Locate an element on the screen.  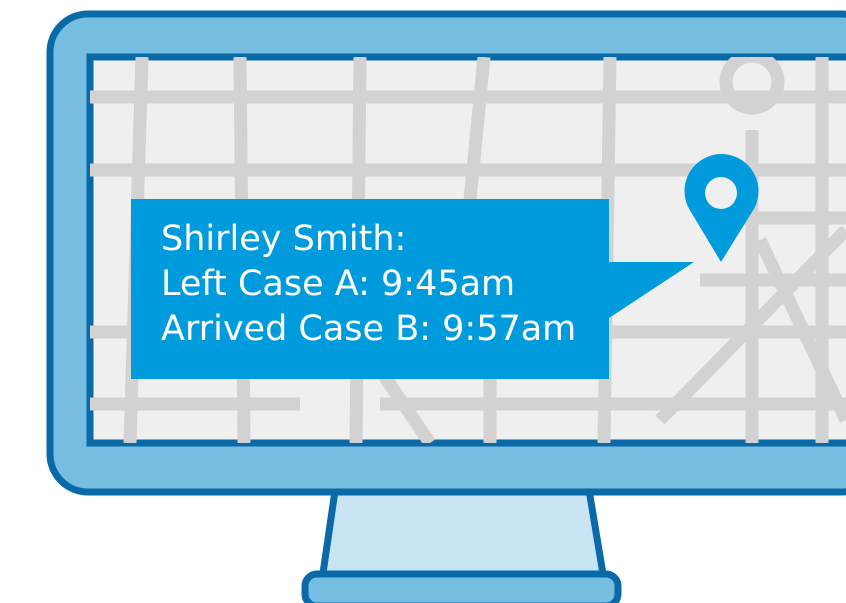
callout-person-name: Shirley Smith: is located at coordinates (284, 239).